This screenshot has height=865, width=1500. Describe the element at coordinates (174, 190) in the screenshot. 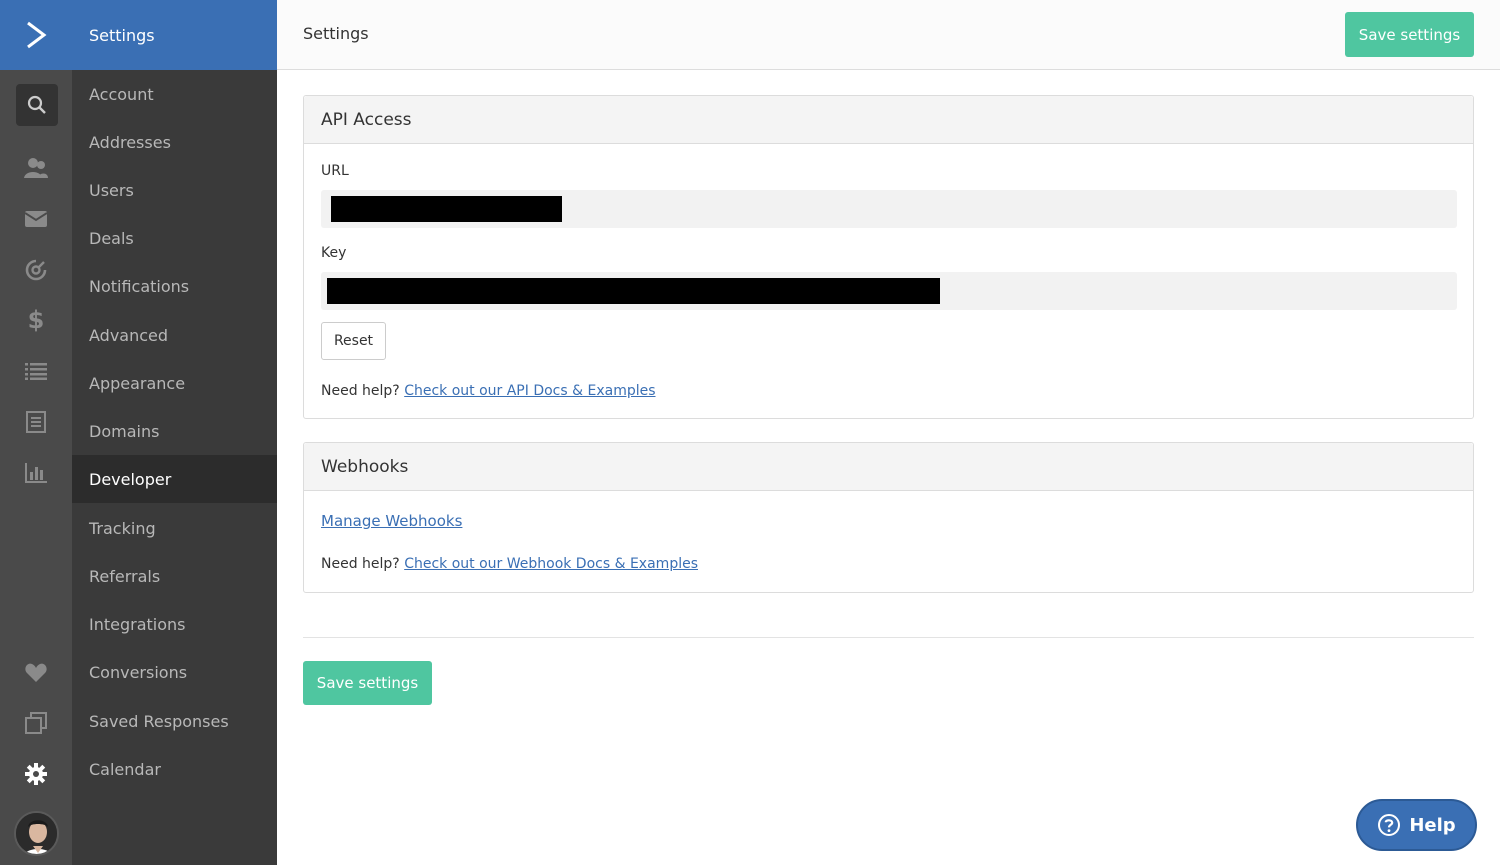

I see `nav-item-users: Users` at that location.